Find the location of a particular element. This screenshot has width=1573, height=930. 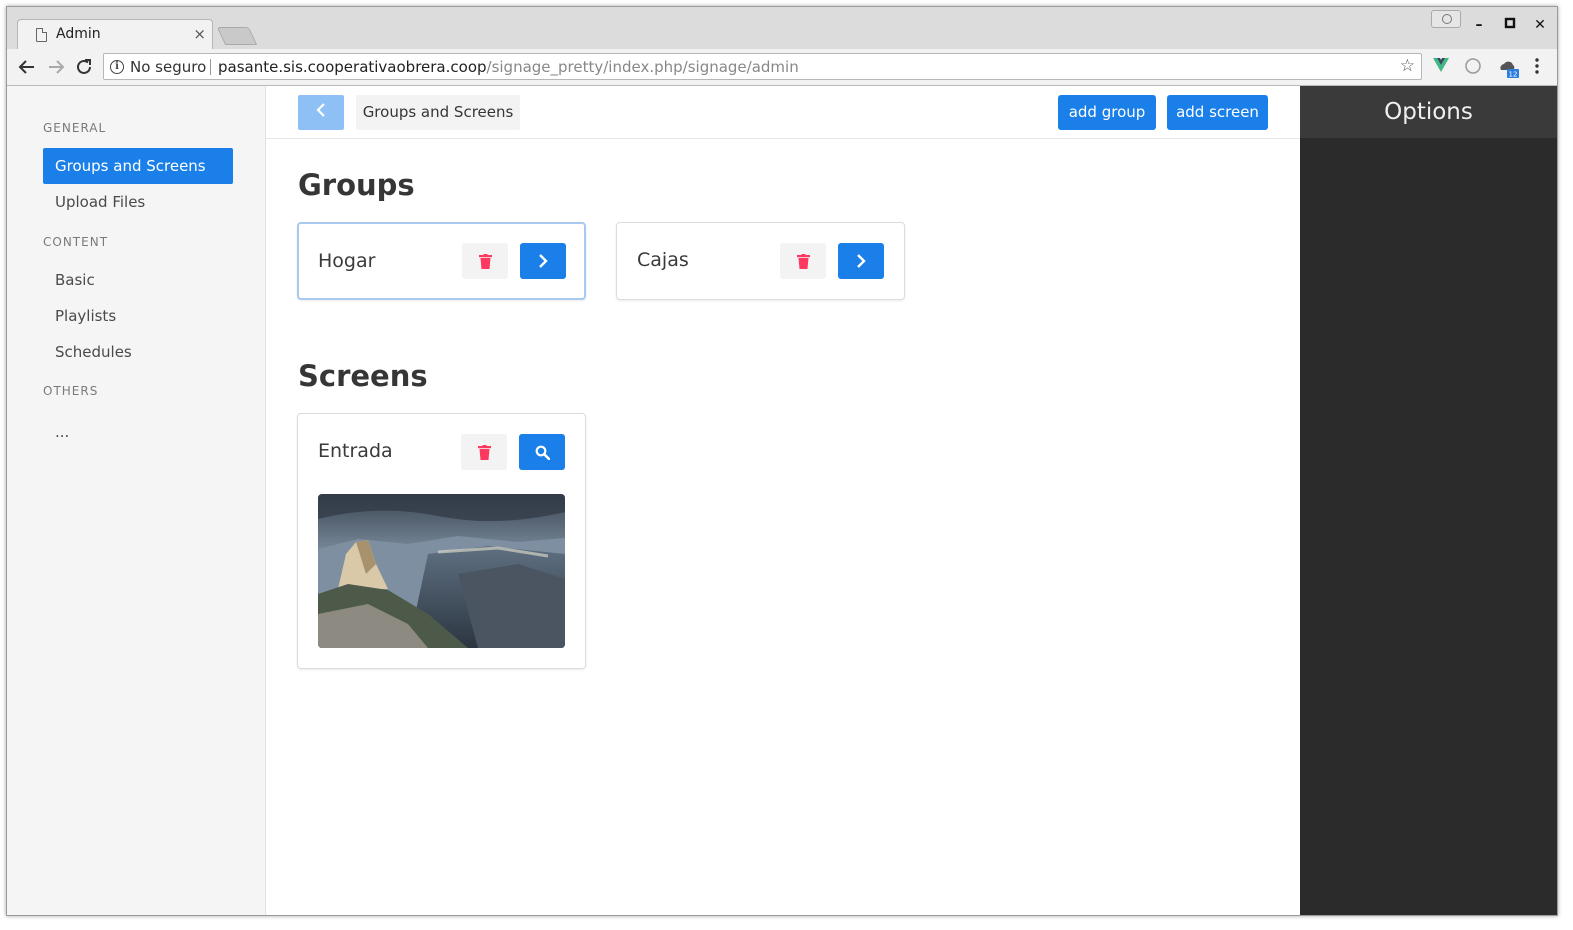

cloud-extension-icon: 12 is located at coordinates (1508, 68).